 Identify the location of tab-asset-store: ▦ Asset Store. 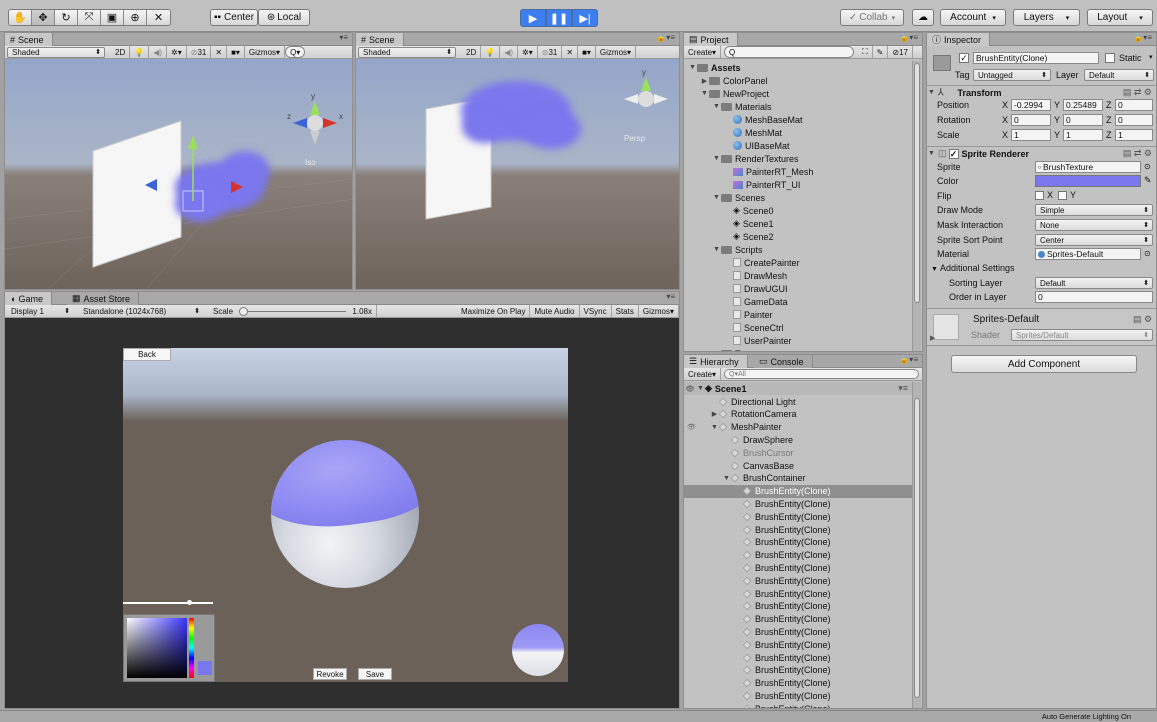
(103, 298).